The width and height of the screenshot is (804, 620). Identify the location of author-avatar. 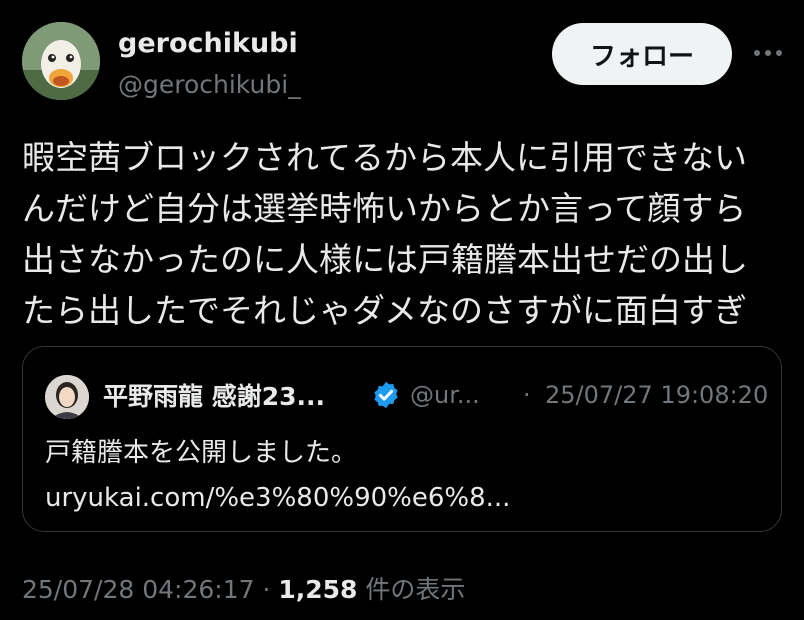
(61, 61).